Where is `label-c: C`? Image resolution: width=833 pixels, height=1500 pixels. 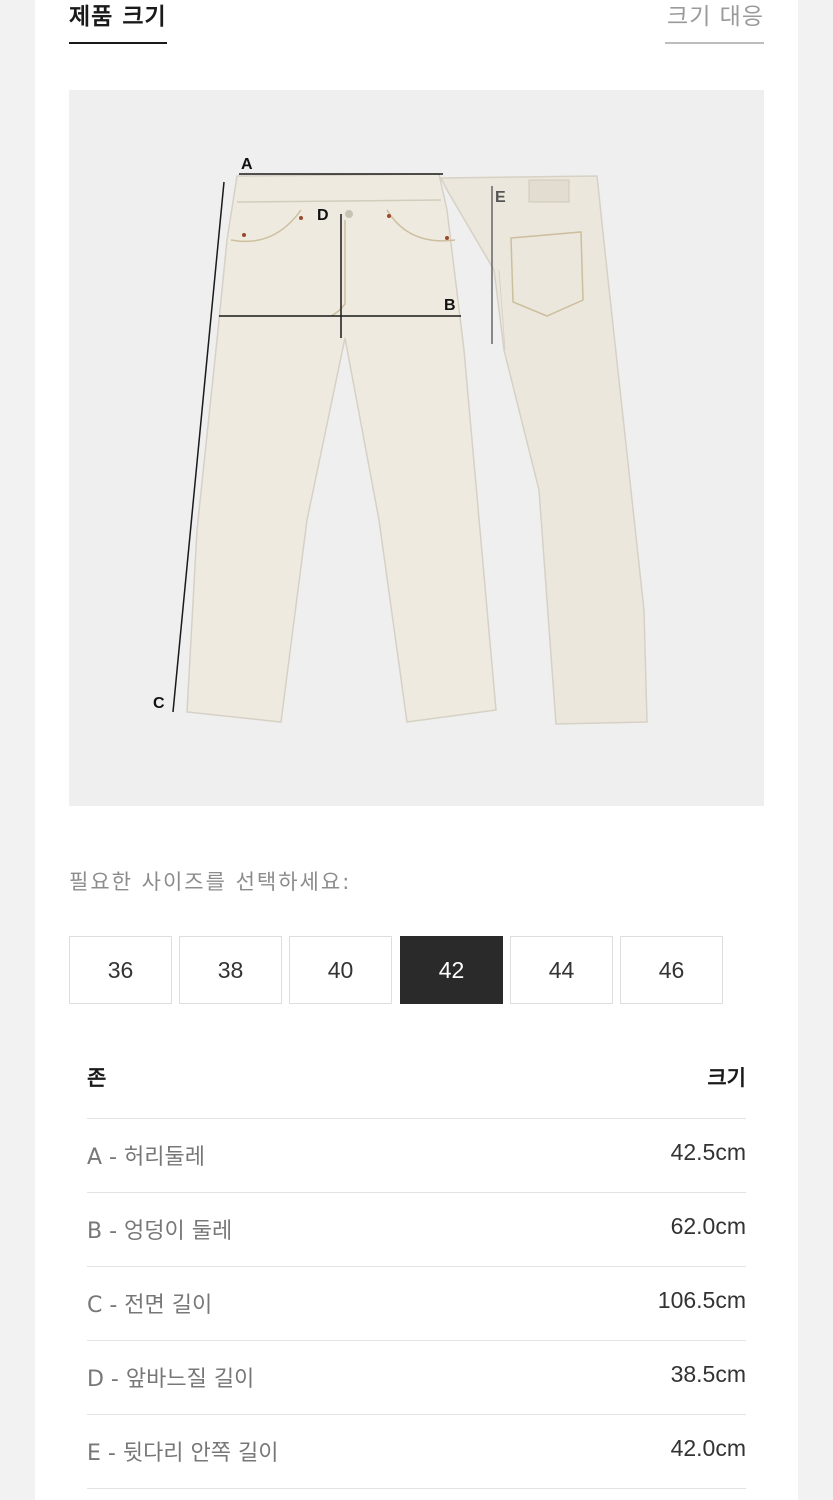
label-c: C is located at coordinates (159, 703).